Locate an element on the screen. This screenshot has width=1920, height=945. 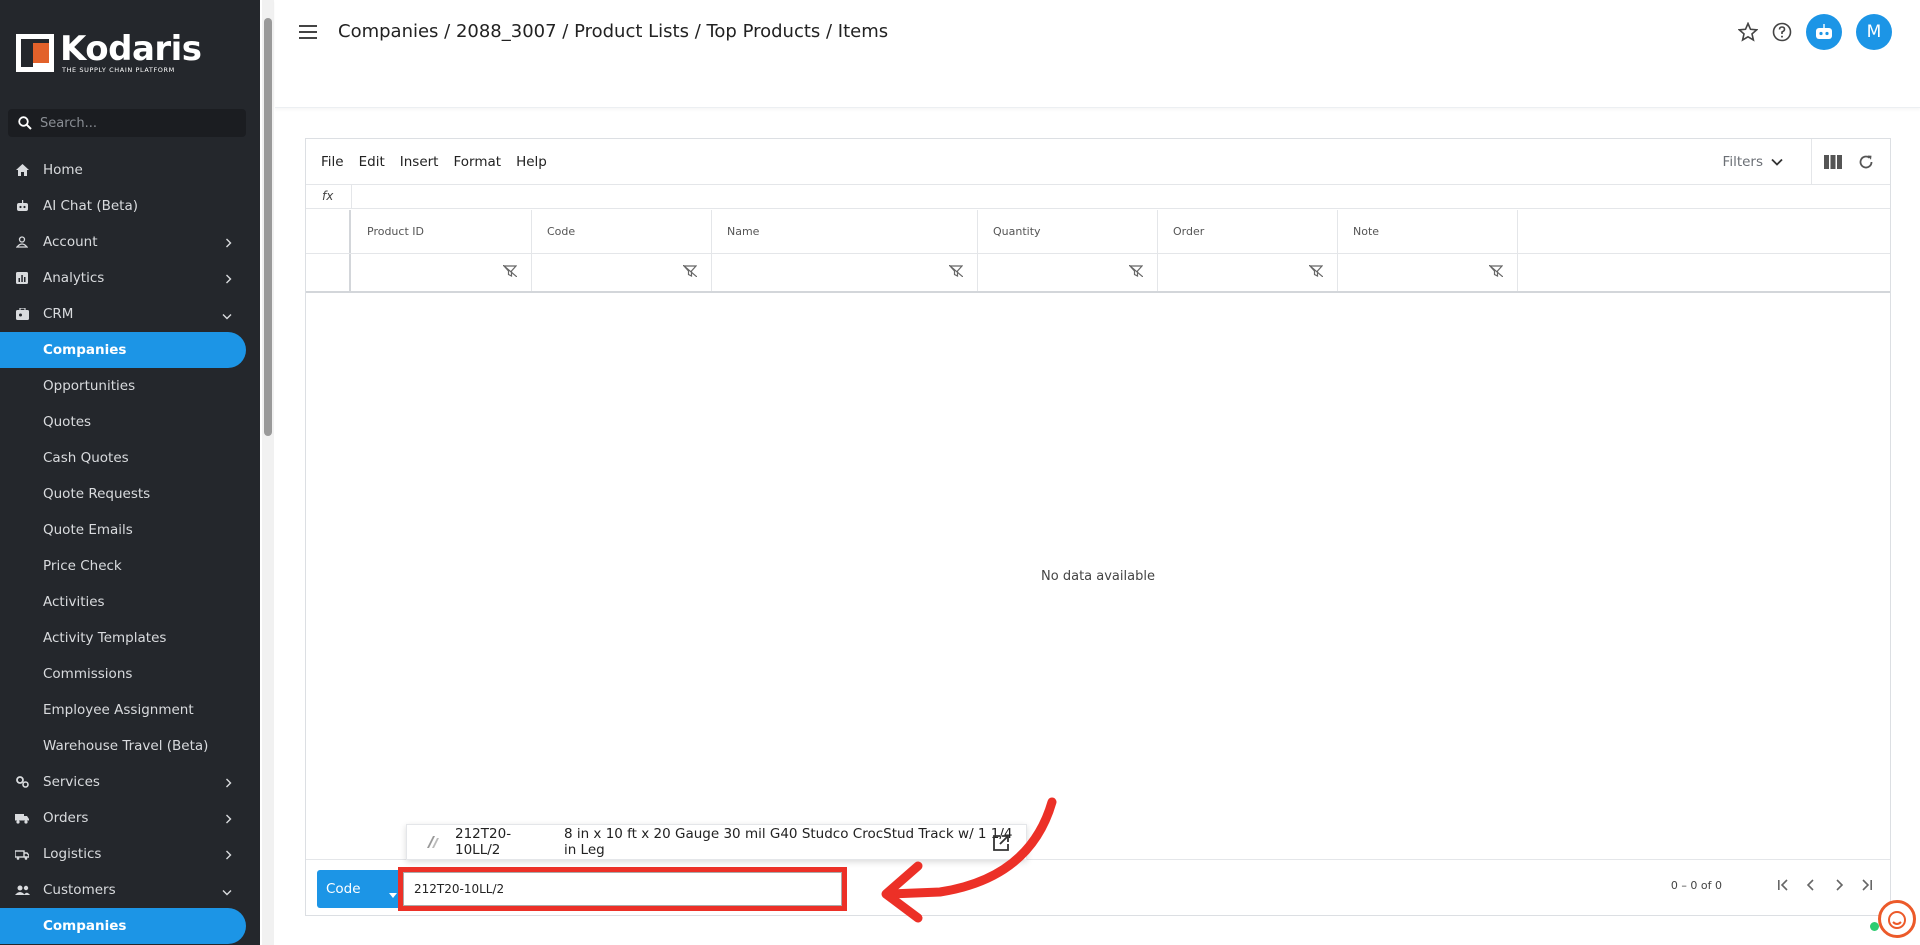
sidebar-item-crm: CRM is located at coordinates (123, 314).